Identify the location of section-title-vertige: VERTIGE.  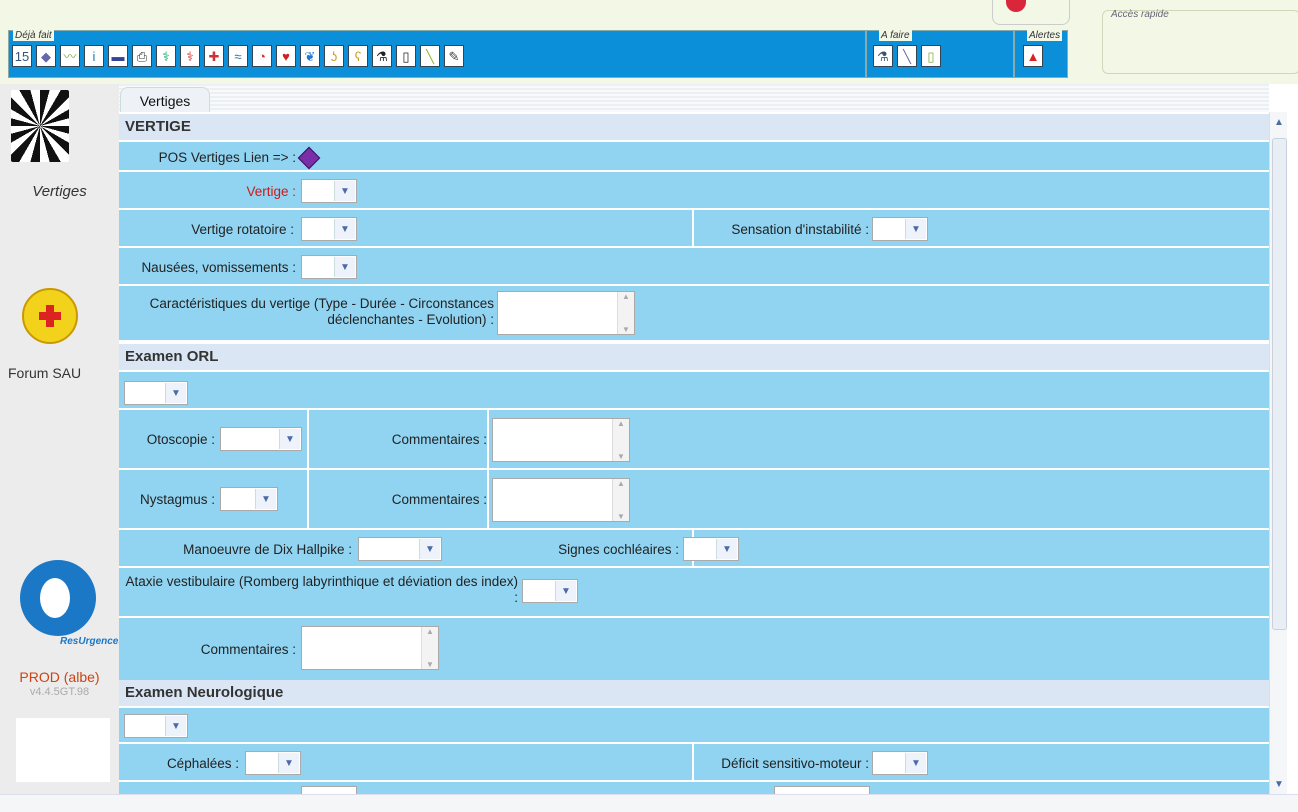
(694, 127).